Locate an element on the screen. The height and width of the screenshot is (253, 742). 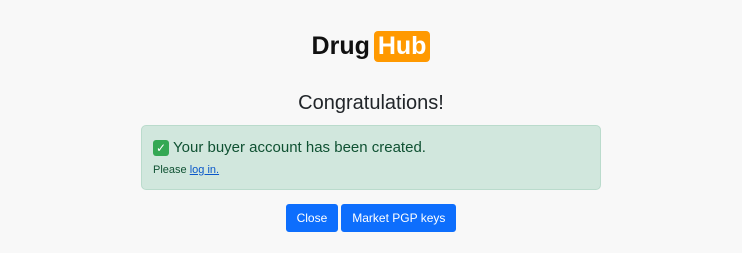
login-link: log in. is located at coordinates (204, 170).